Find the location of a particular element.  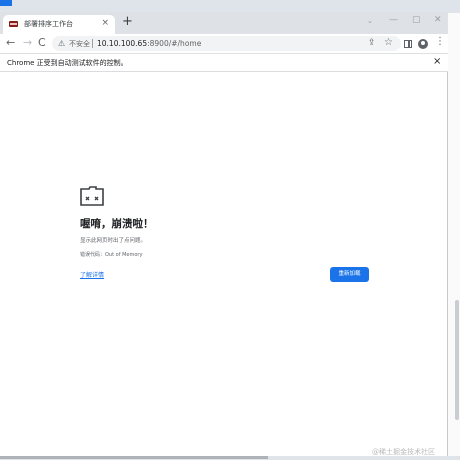

address-bar: ⚠ 不安全 10.10.100.65:8900/#/home ⇪ ☆ is located at coordinates (226, 43).